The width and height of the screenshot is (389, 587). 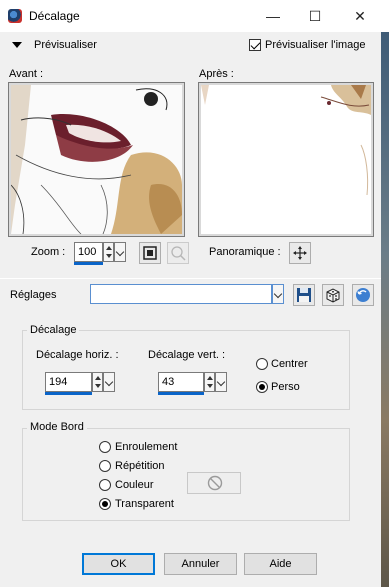 What do you see at coordinates (118, 564) in the screenshot?
I see `ok-button: OK` at bounding box center [118, 564].